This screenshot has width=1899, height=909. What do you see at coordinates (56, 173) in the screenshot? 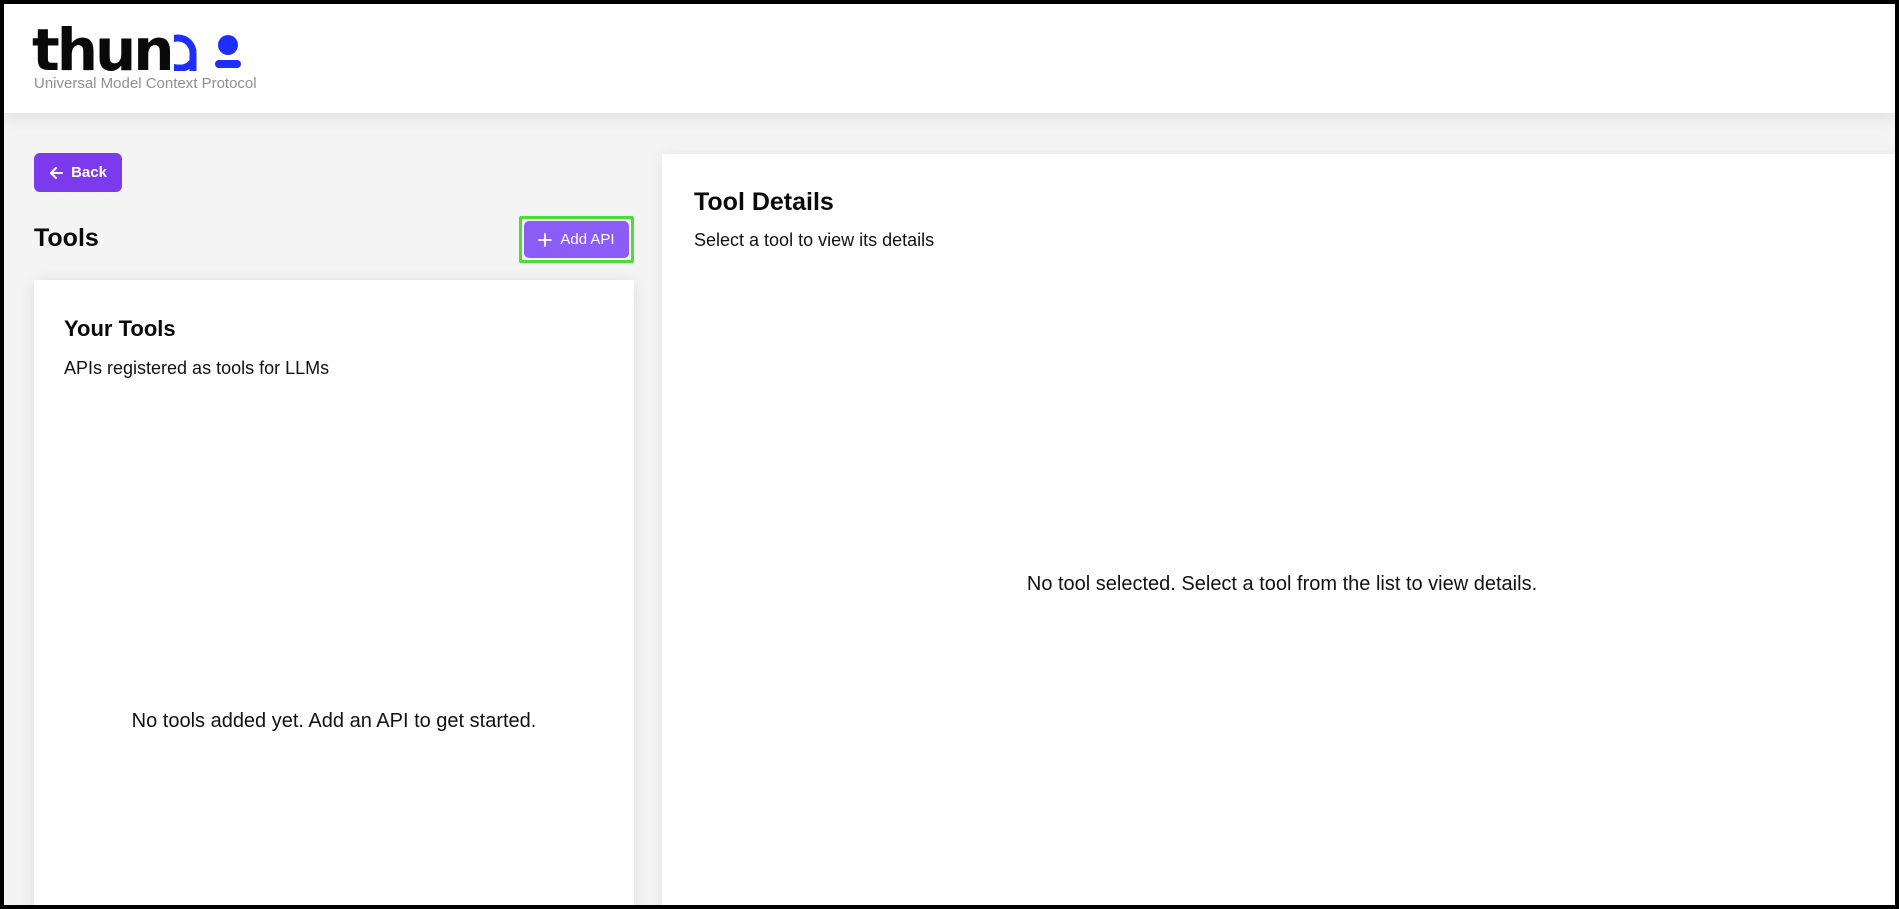
I see `arrow-left-icon` at bounding box center [56, 173].